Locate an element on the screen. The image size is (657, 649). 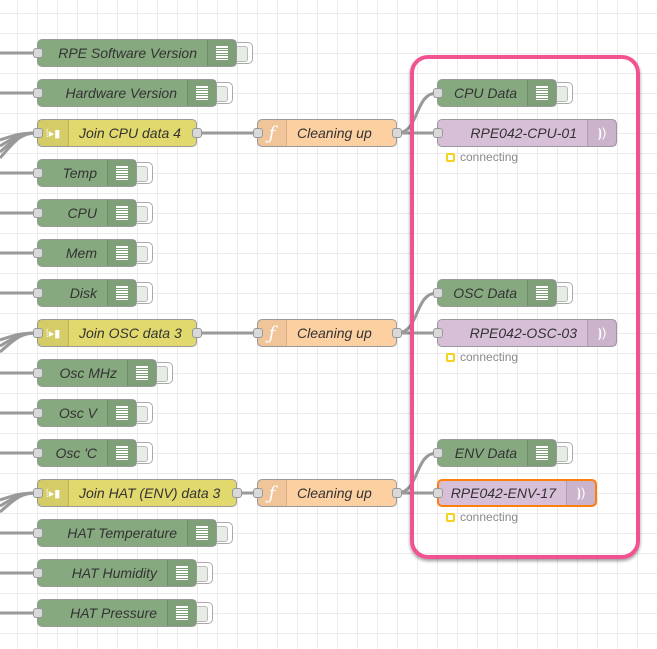
debug-node-hat-temperature: HAT Temperature is located at coordinates (133, 533).